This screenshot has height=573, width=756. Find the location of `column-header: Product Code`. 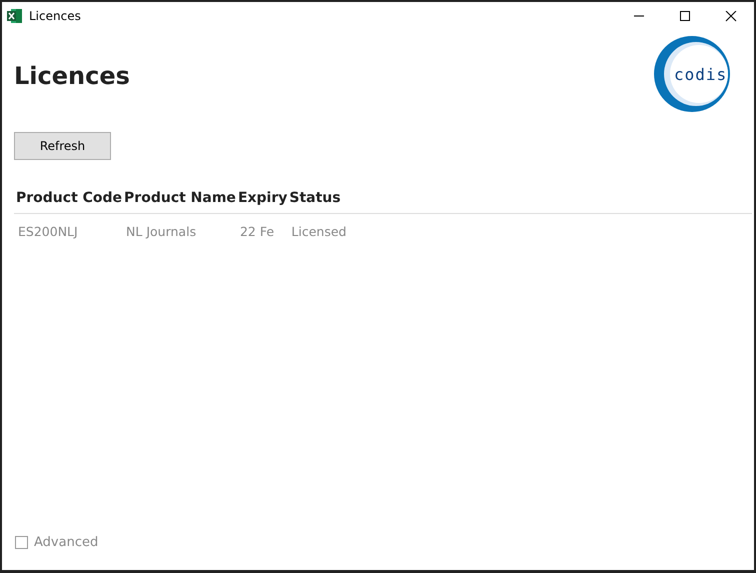

column-header: Product Code is located at coordinates (68, 201).